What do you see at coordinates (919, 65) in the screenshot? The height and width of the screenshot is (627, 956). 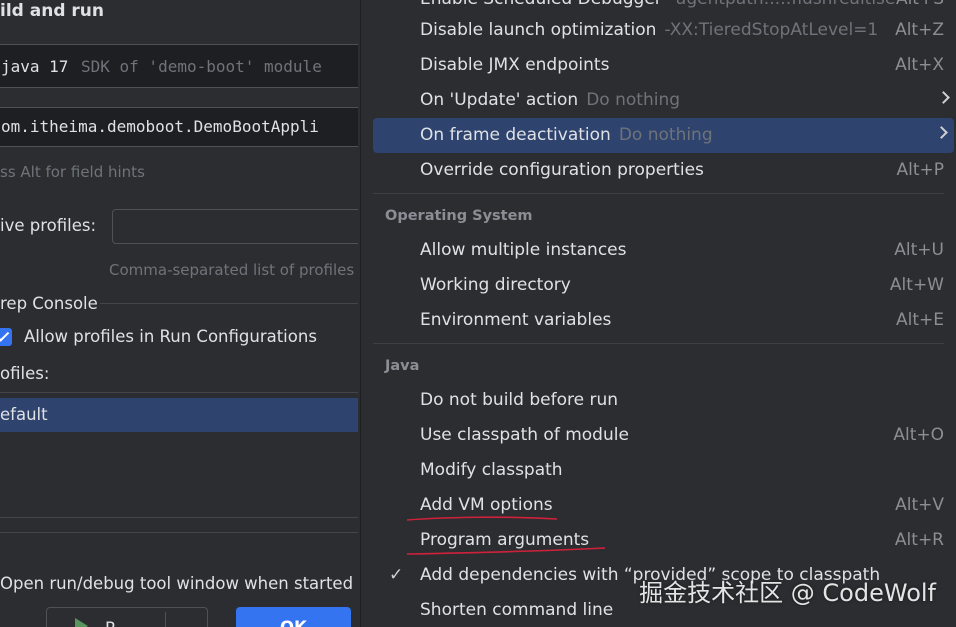 I see `menu-item-shortcut: Alt+X` at bounding box center [919, 65].